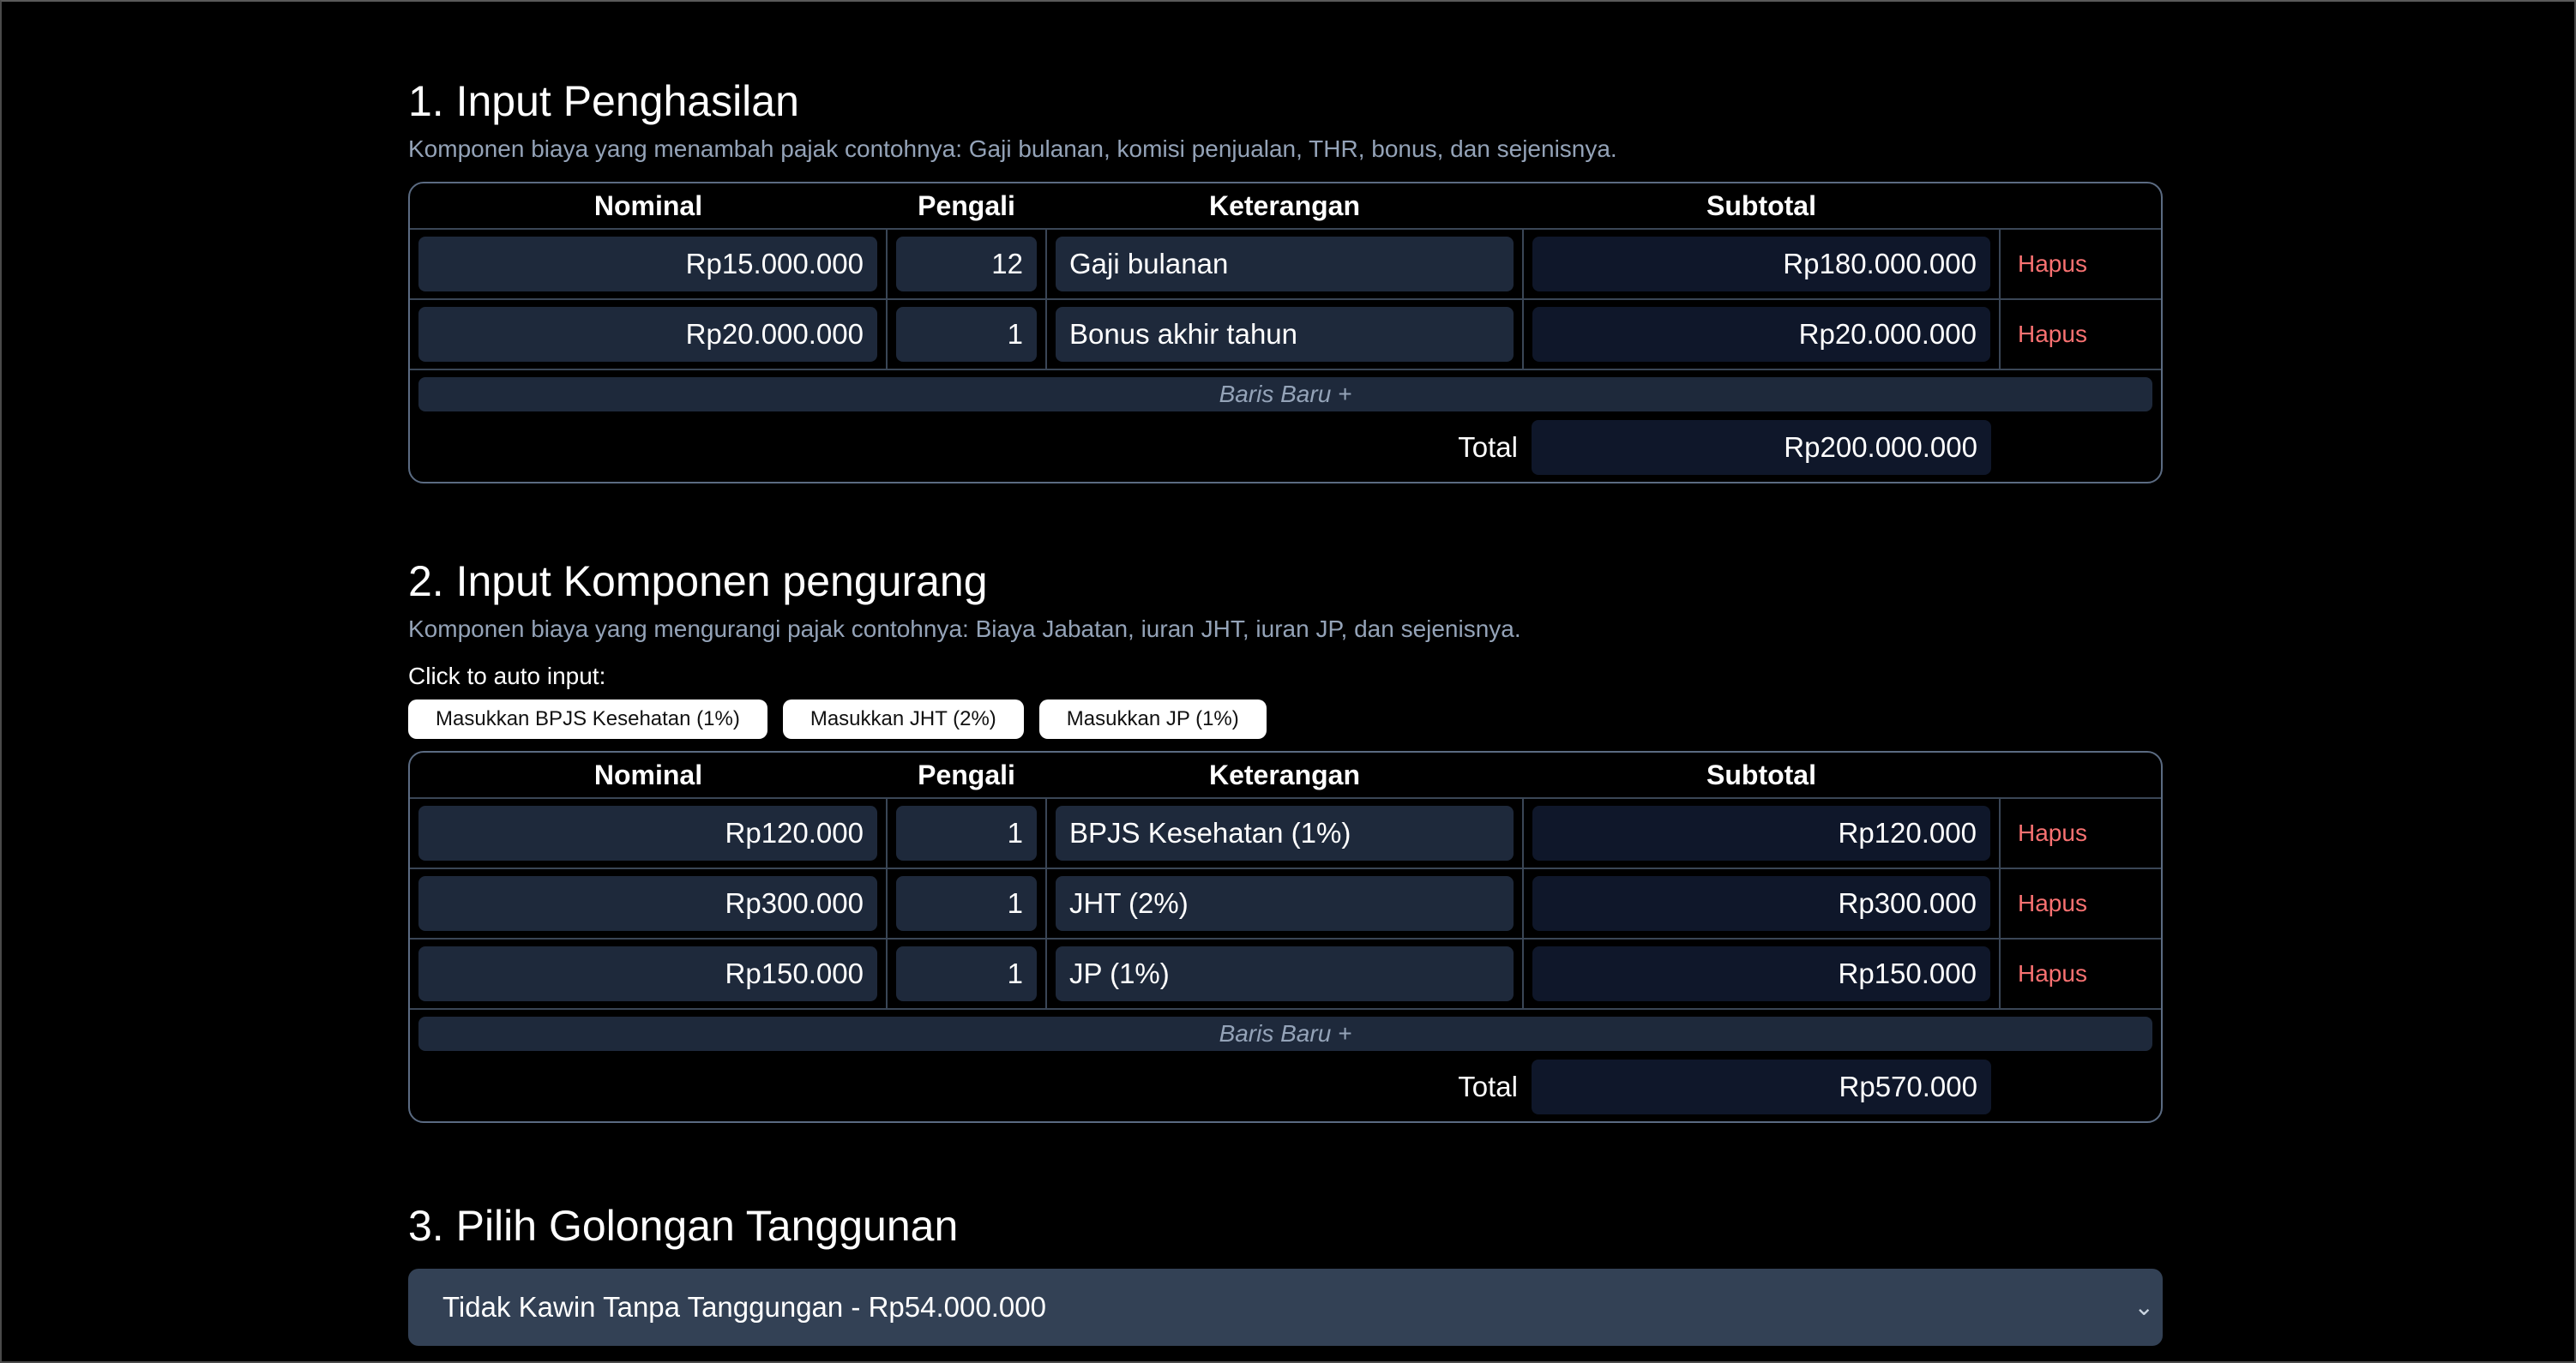 The height and width of the screenshot is (1363, 2576). I want to click on subtotal-value: Rp120.000, so click(1761, 834).